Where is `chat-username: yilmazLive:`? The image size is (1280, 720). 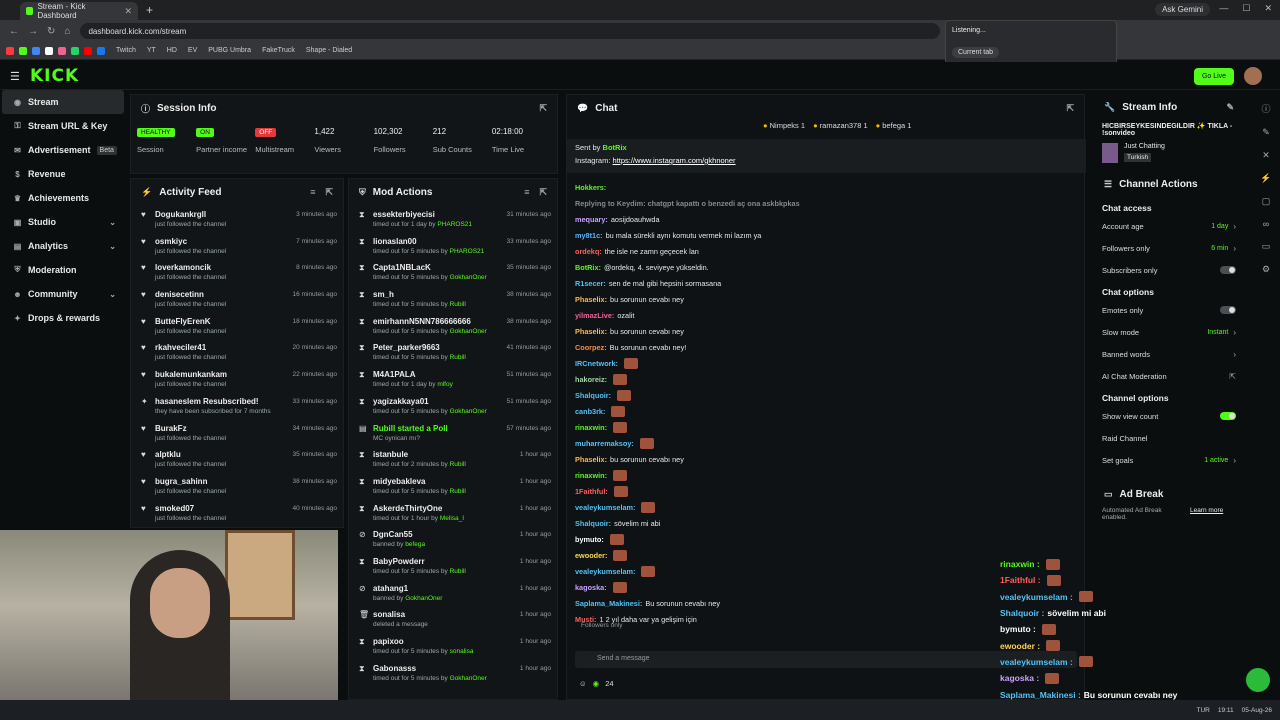
chat-username: yilmazLive: is located at coordinates (594, 315).